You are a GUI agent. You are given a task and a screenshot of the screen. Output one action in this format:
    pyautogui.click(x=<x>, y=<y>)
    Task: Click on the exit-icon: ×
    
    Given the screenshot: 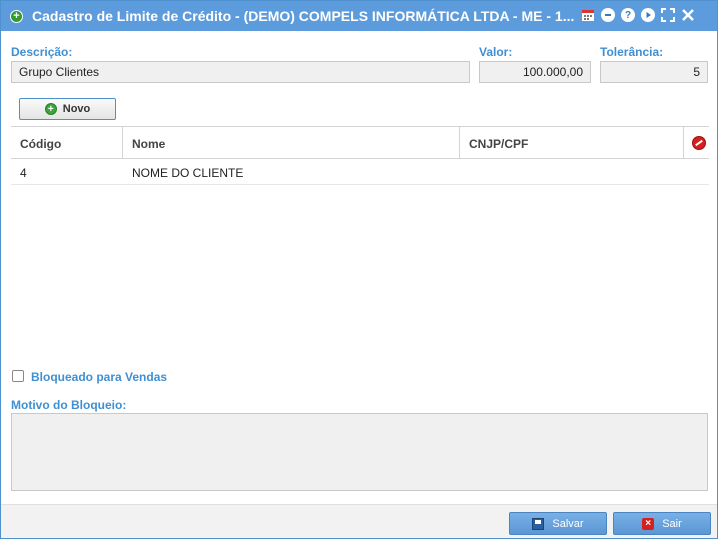 What is the action you would take?
    pyautogui.click(x=648, y=523)
    